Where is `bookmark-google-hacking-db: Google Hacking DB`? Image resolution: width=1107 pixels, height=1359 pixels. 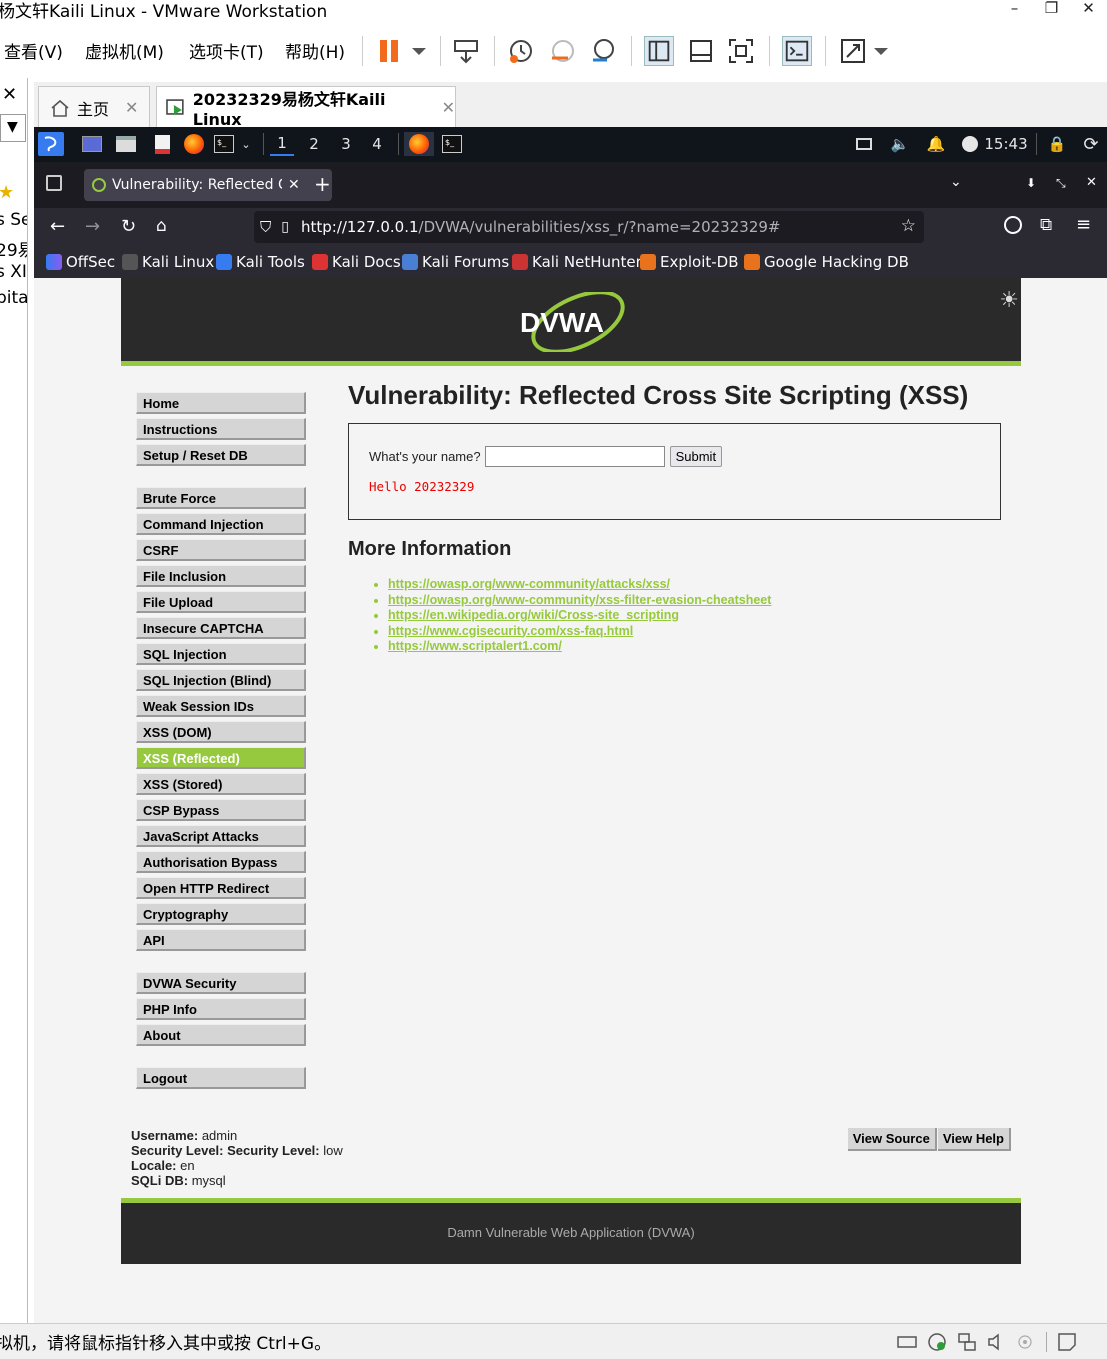
bookmark-google-hacking-db: Google Hacking DB is located at coordinates (826, 262).